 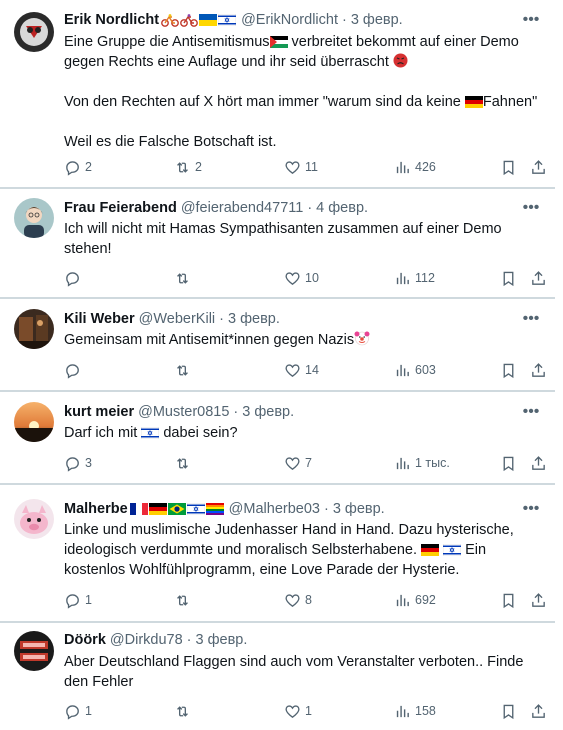 I want to click on author-name: Malherbe, so click(x=96, y=509).